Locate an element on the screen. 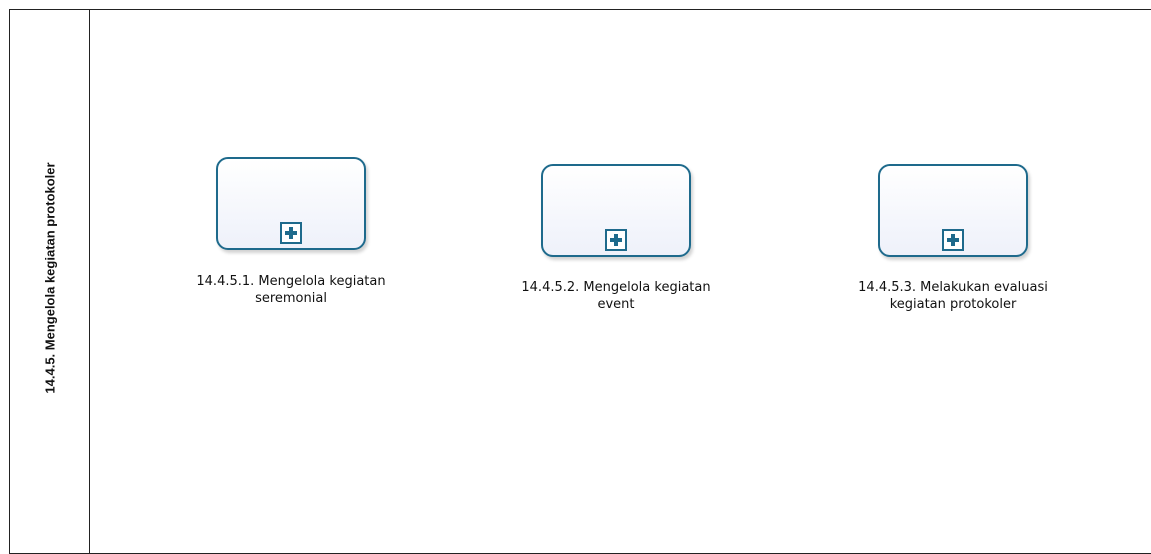 The height and width of the screenshot is (554, 1151). task-label-1-line2: seremonial is located at coordinates (291, 298).